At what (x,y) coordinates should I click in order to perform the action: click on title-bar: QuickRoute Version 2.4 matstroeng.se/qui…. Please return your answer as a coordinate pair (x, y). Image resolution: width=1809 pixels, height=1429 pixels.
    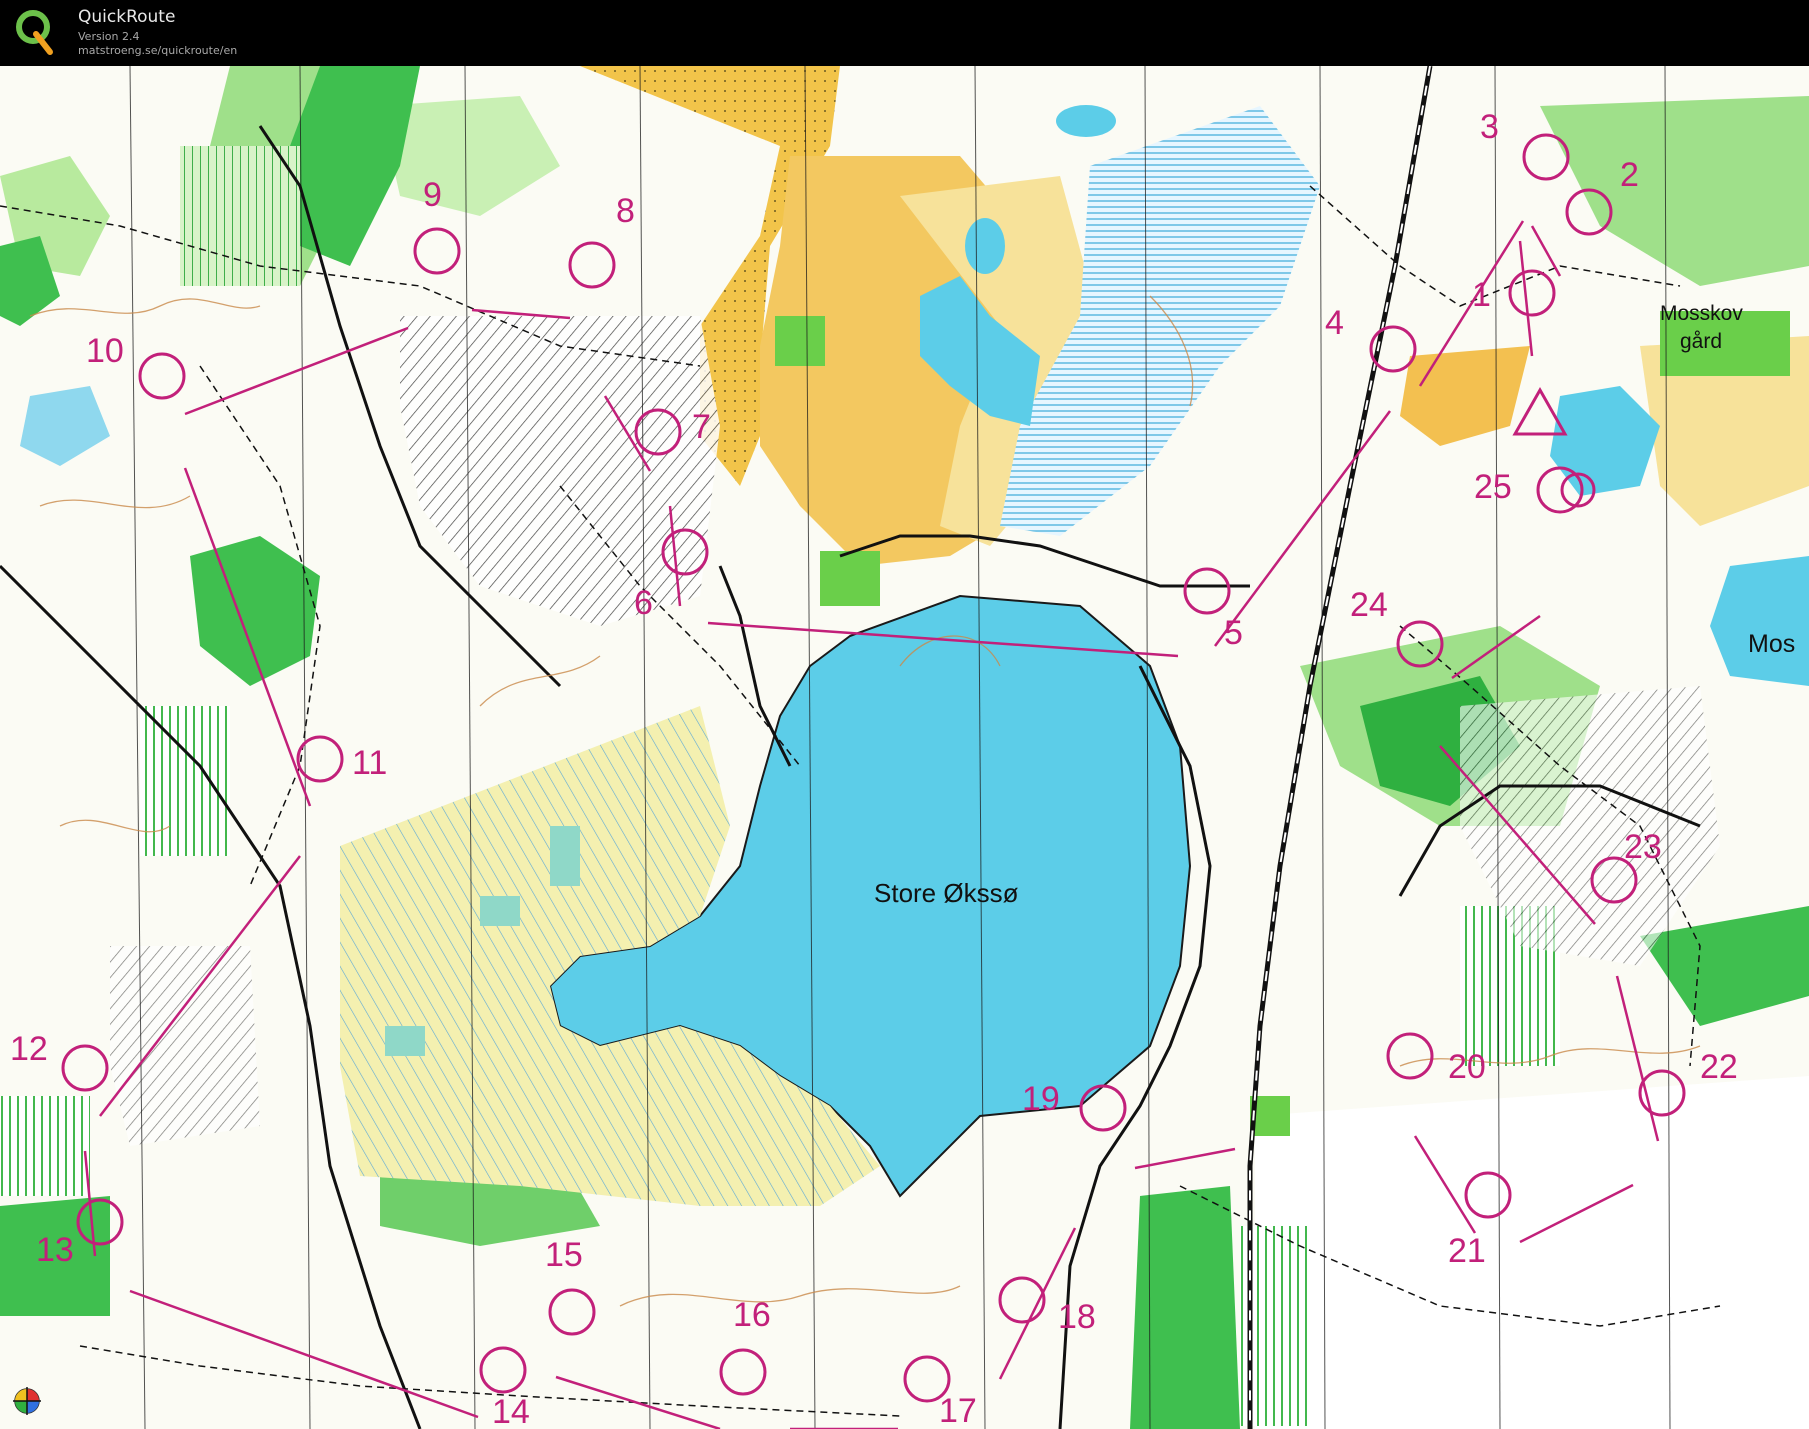
    Looking at the image, I should click on (904, 33).